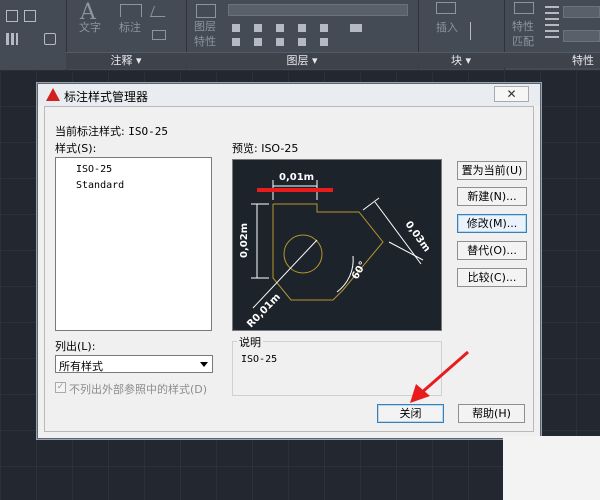 This screenshot has width=600, height=500. I want to click on description-value: ISO-25, so click(259, 359).